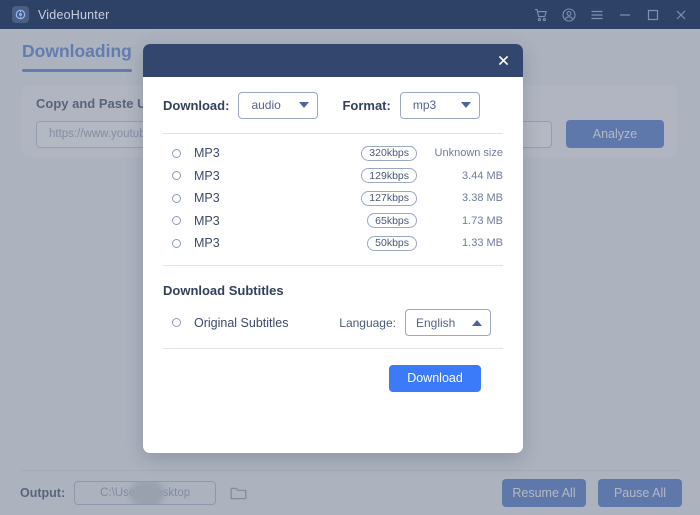 This screenshot has width=700, height=515. What do you see at coordinates (389, 176) in the screenshot?
I see `bitrate-badge: 129kbps` at bounding box center [389, 176].